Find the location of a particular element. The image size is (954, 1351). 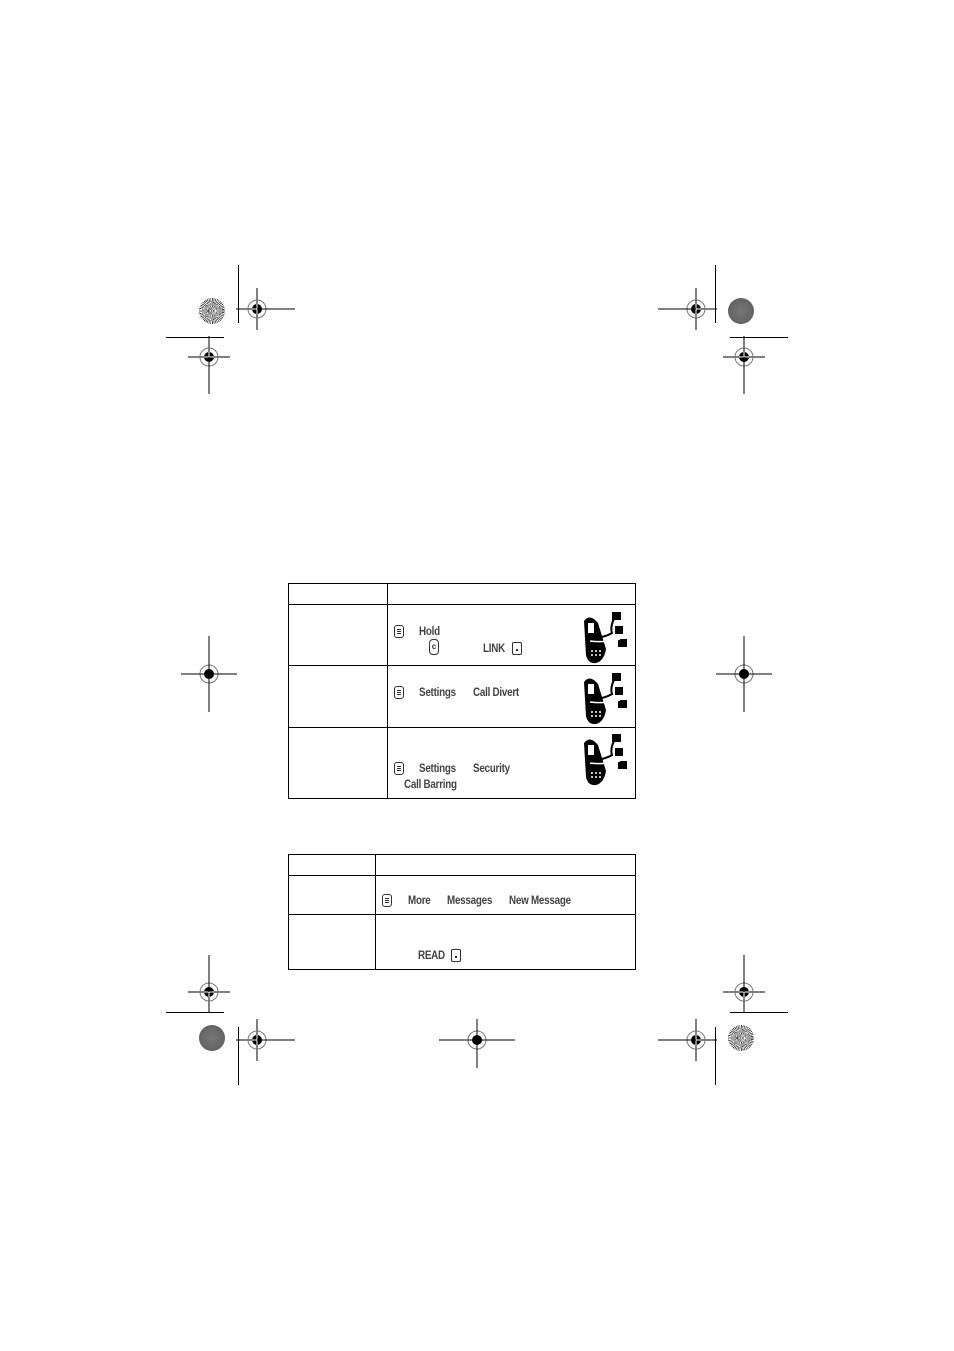

key-new-message: New Message is located at coordinates (540, 900).